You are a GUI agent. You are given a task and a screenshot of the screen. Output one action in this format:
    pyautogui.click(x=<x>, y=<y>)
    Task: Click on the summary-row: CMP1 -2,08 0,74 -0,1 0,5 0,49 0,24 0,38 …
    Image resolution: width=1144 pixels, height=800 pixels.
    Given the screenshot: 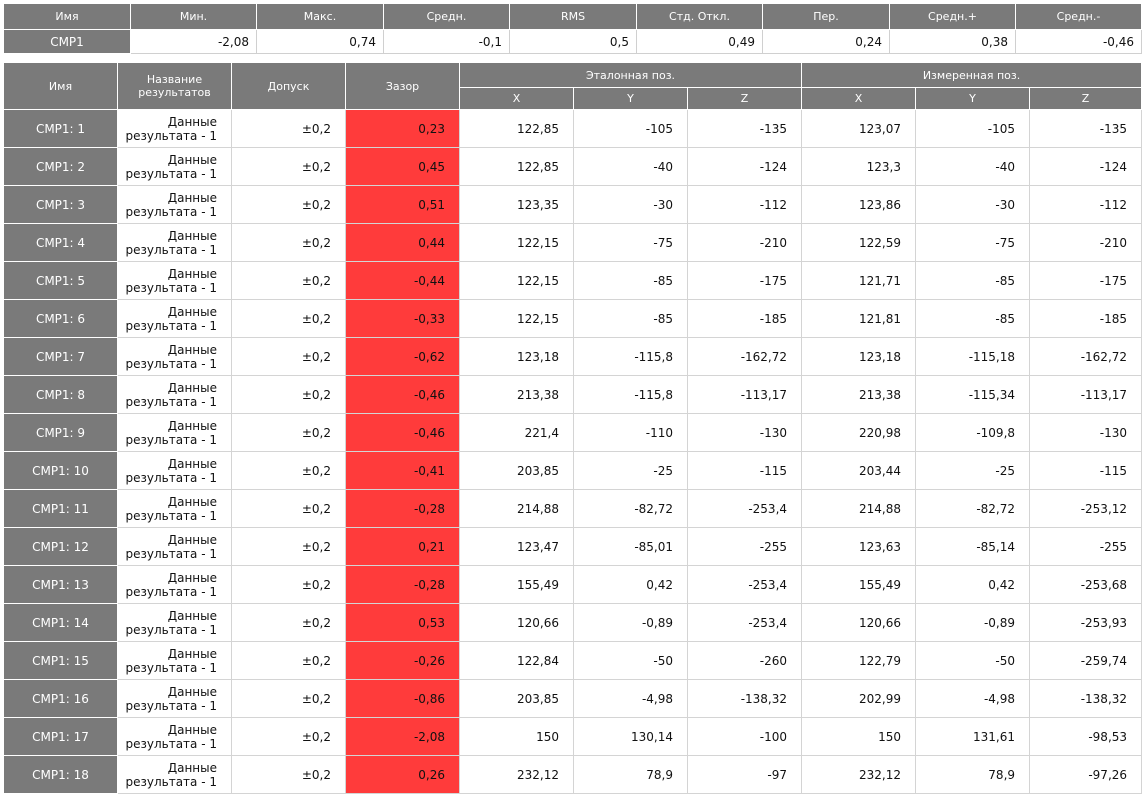 What is the action you would take?
    pyautogui.click(x=572, y=41)
    